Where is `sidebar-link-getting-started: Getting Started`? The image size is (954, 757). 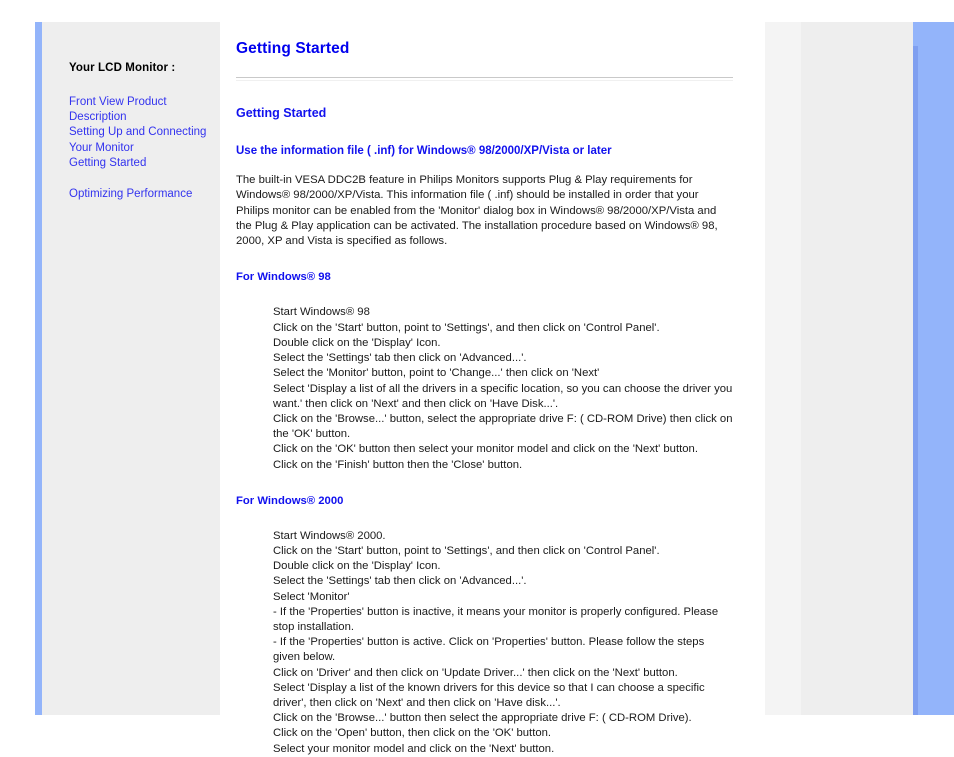
sidebar-link-getting-started: Getting Started is located at coordinates (140, 163).